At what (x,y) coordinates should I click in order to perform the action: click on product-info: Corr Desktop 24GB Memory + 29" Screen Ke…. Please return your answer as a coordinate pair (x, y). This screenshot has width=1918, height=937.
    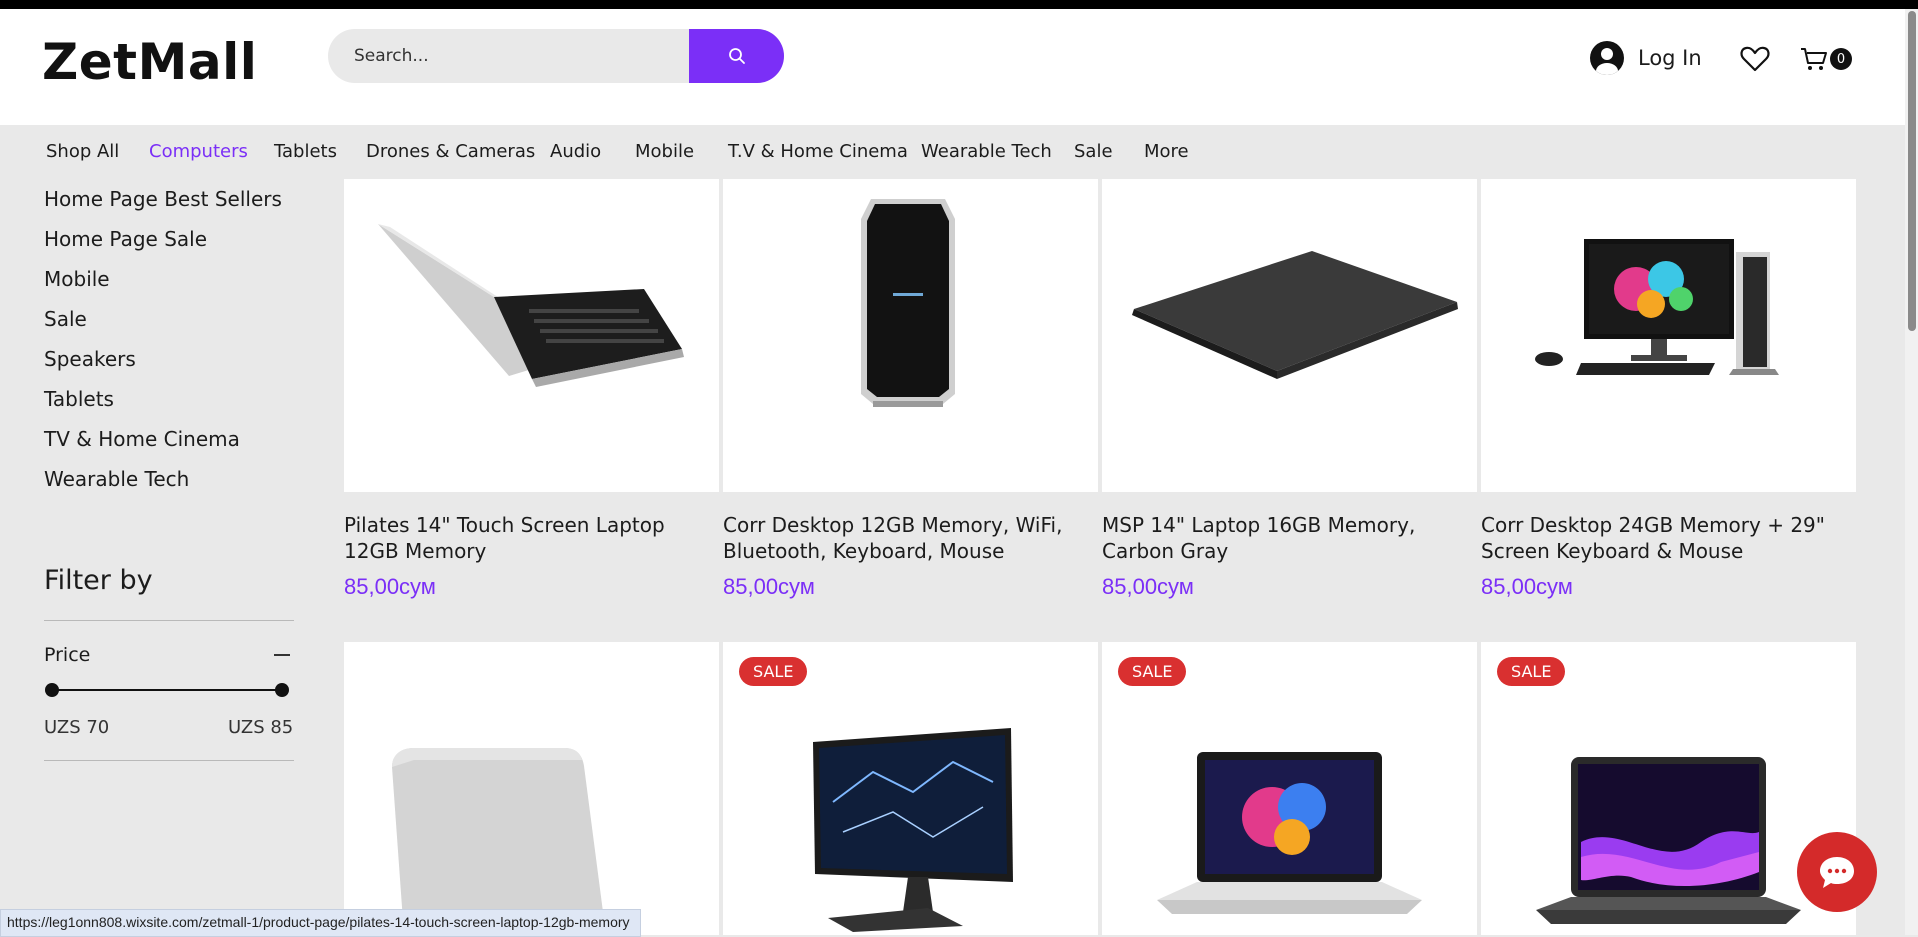
    Looking at the image, I should click on (1668, 556).